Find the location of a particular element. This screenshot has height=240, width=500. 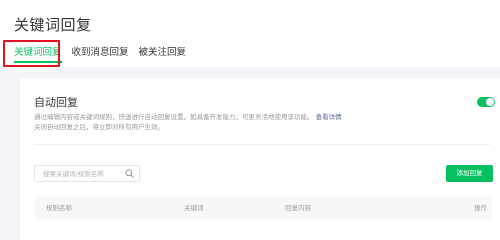

column-header-reply-content: 回复内容 is located at coordinates (298, 208).